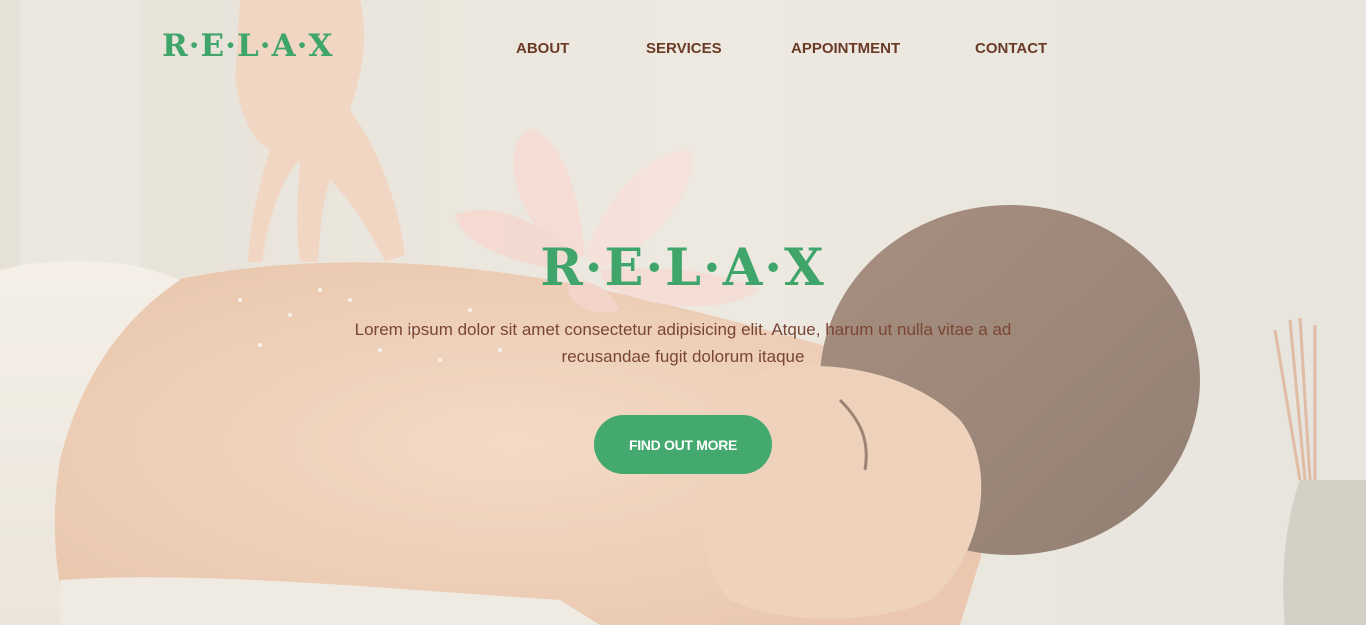  What do you see at coordinates (683, 444) in the screenshot?
I see `find-out-more-button: FIND OUT MORE` at bounding box center [683, 444].